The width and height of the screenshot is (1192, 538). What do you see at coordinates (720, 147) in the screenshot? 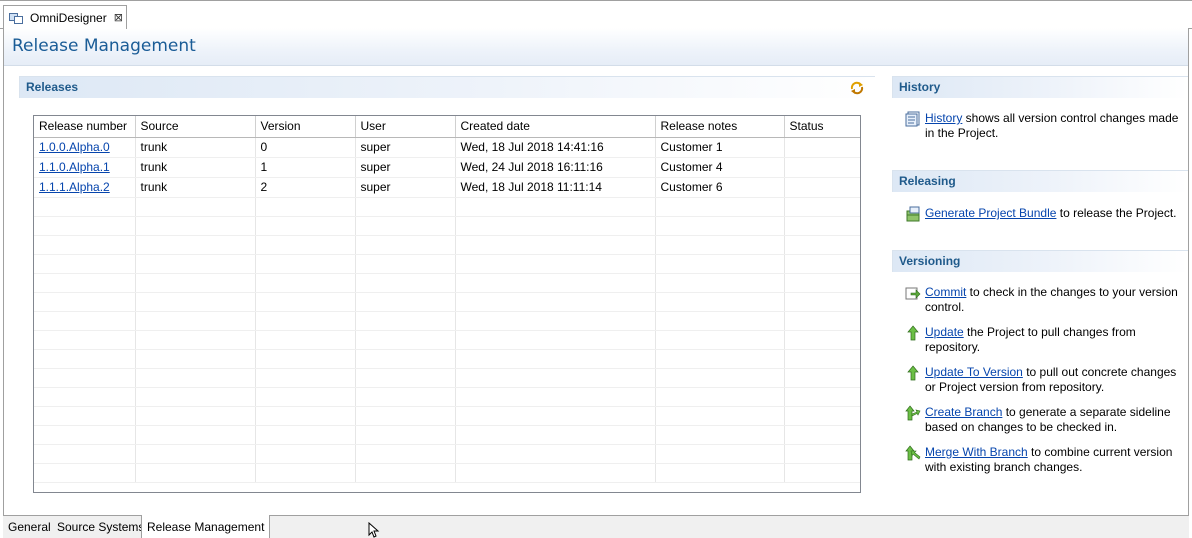
I see `release-notes-cell: Customer 1` at bounding box center [720, 147].